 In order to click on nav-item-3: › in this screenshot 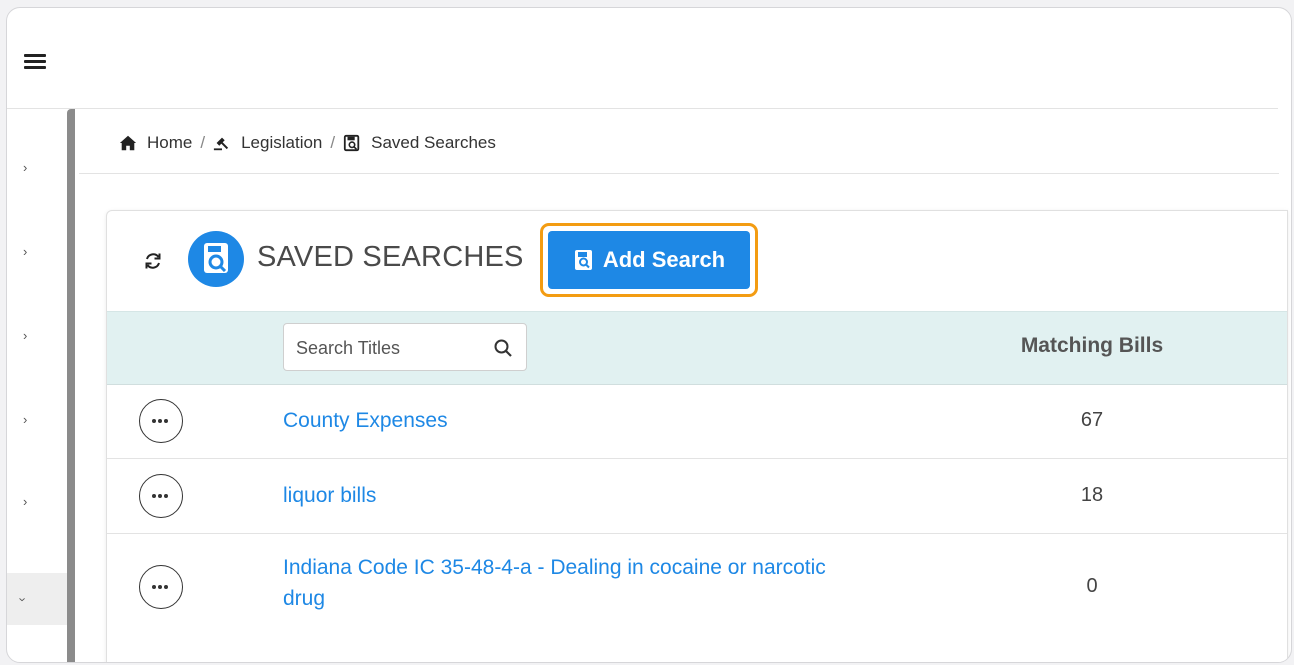, I will do `click(37, 335)`.